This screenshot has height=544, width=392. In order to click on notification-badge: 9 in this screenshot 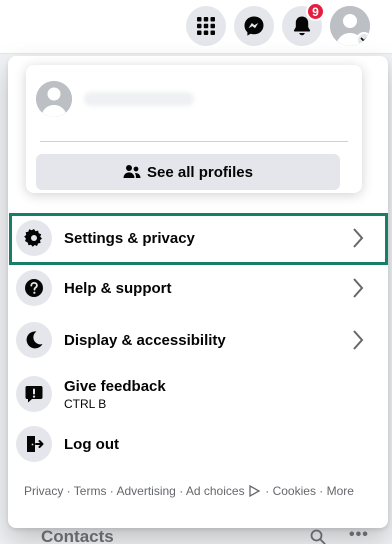, I will do `click(315, 11)`.